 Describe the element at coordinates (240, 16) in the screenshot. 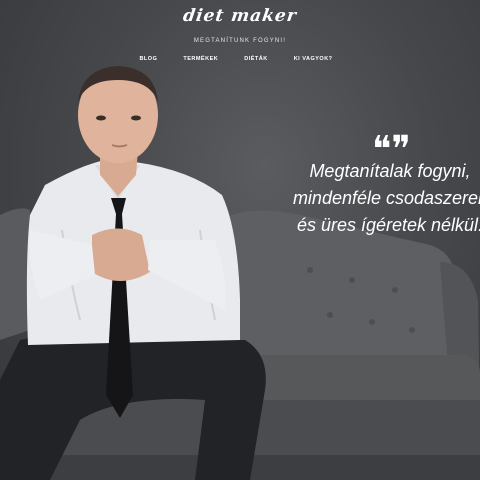

I see `logo: diet maker` at that location.